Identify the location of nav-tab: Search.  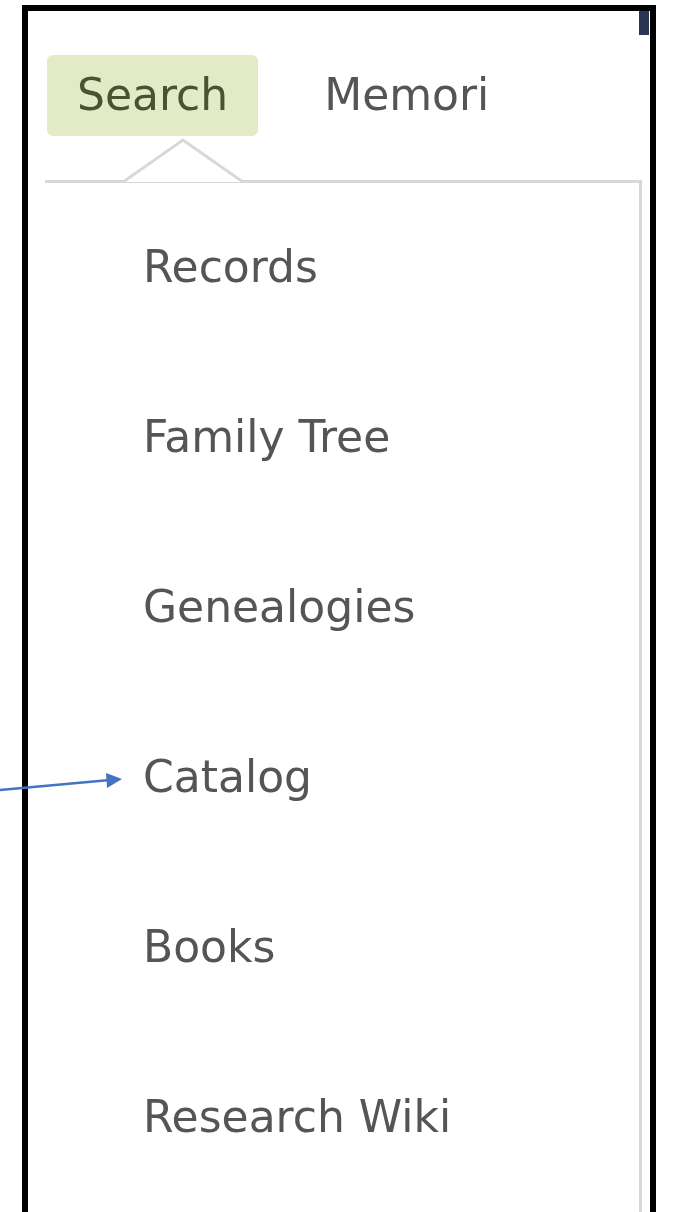
(153, 95).